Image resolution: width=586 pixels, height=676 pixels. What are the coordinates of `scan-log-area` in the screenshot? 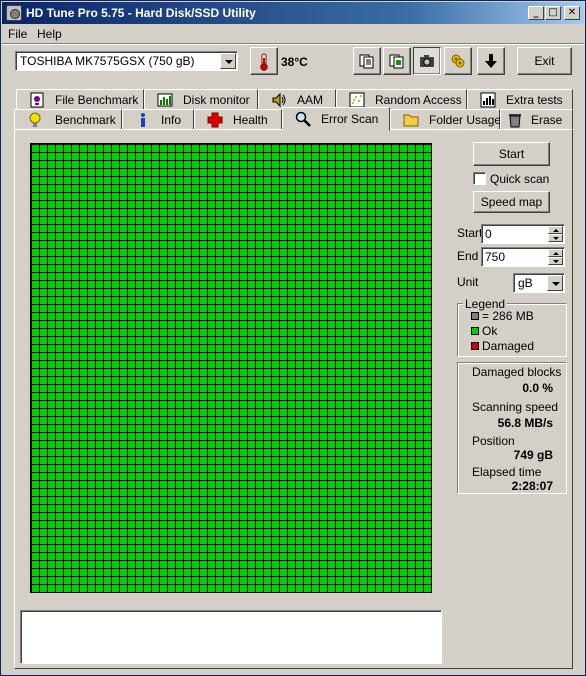 It's located at (231, 637).